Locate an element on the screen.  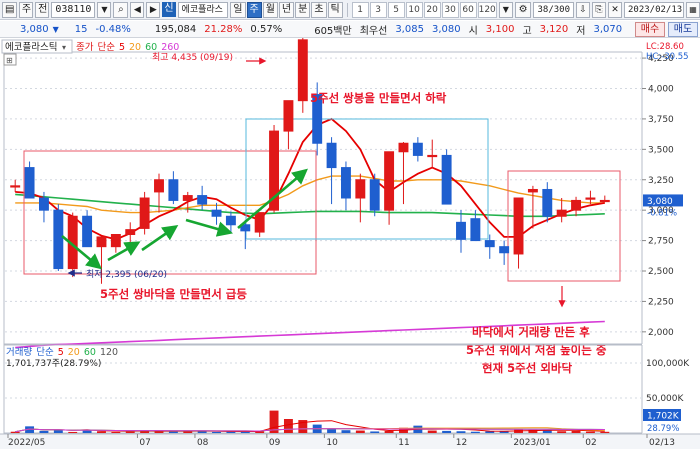
period-button-0: 일 is located at coordinates (238, 9).